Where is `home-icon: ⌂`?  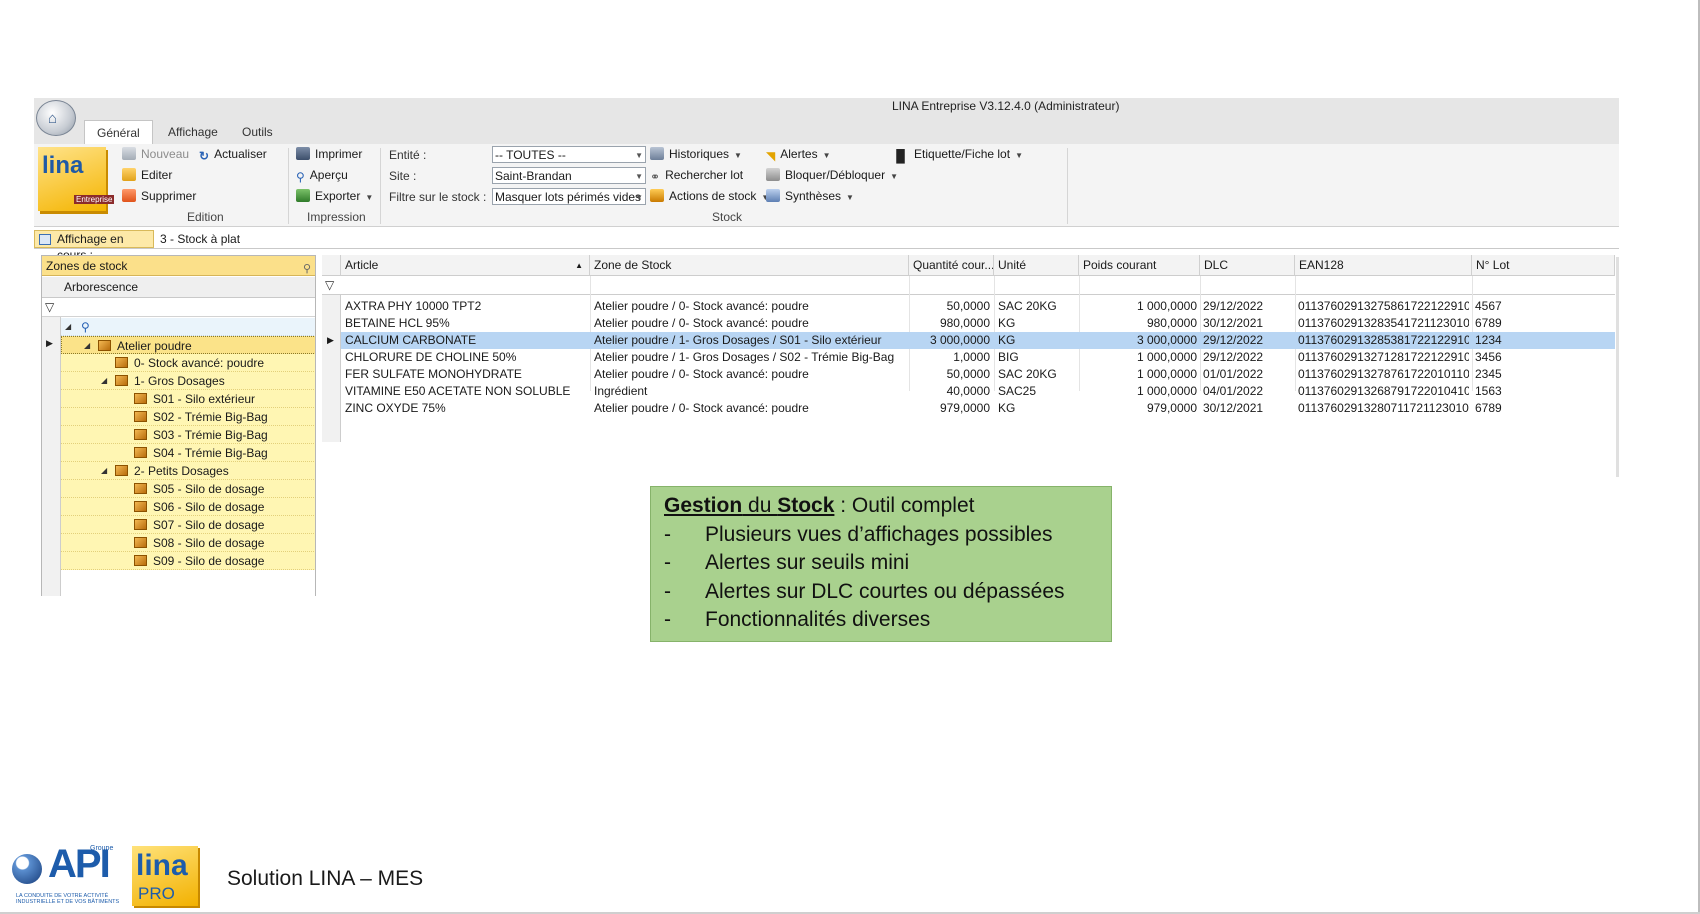 home-icon: ⌂ is located at coordinates (53, 118).